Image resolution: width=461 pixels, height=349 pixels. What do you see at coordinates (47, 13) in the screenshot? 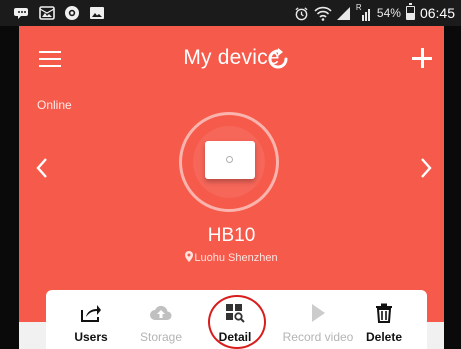
I see `picture-mail-icon` at bounding box center [47, 13].